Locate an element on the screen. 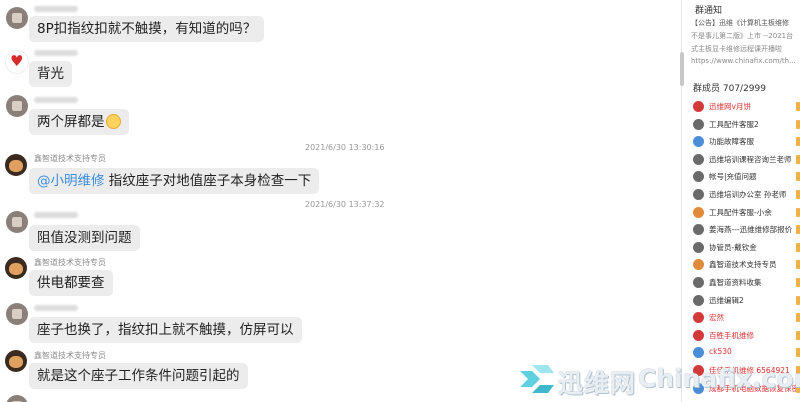 This screenshot has height=402, width=800. scrollbar-thumb is located at coordinates (682, 69).